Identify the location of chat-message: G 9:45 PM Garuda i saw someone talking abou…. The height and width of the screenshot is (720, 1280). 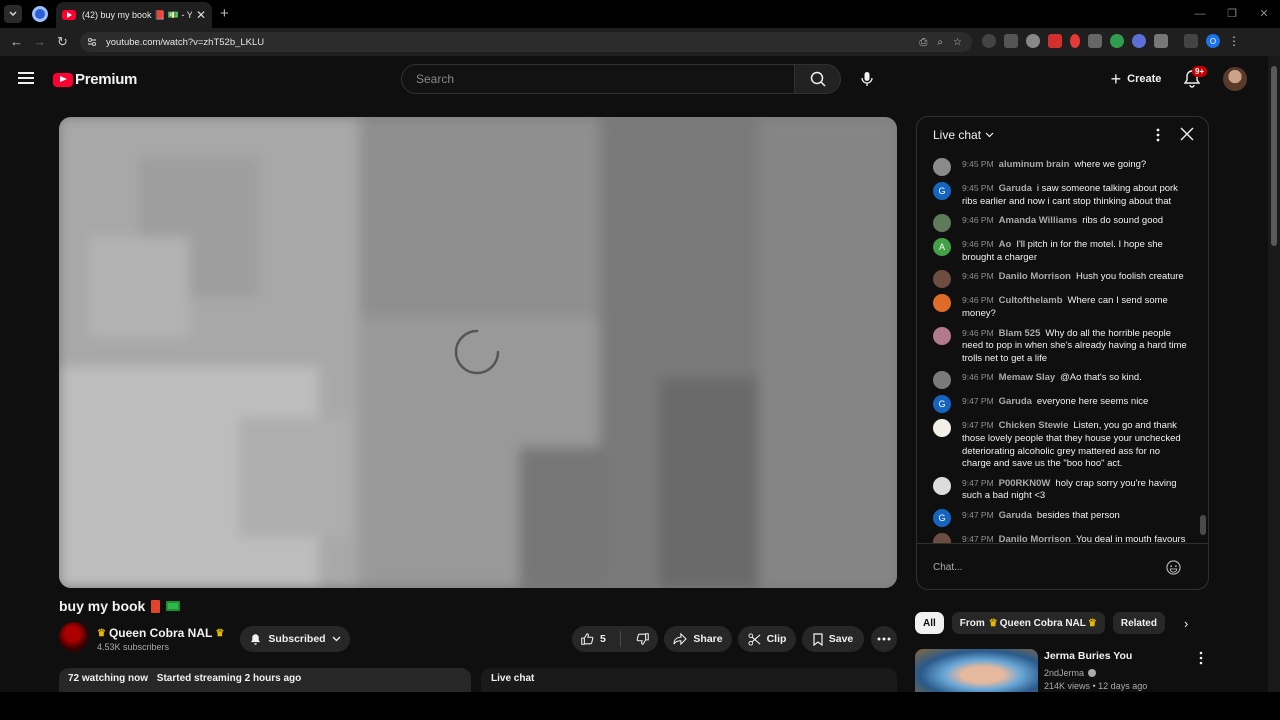
(1057, 195).